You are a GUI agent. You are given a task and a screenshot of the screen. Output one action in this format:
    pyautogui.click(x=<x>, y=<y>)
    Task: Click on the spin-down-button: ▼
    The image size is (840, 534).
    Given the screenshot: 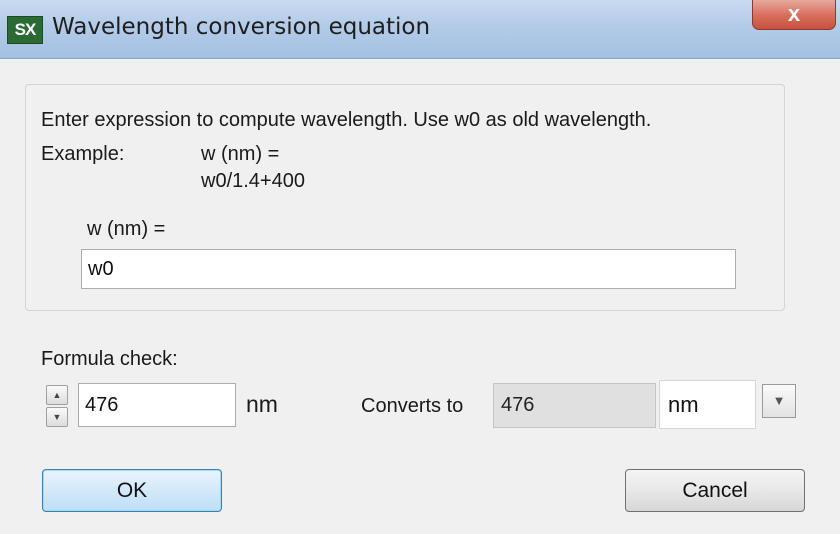 What is the action you would take?
    pyautogui.click(x=57, y=417)
    